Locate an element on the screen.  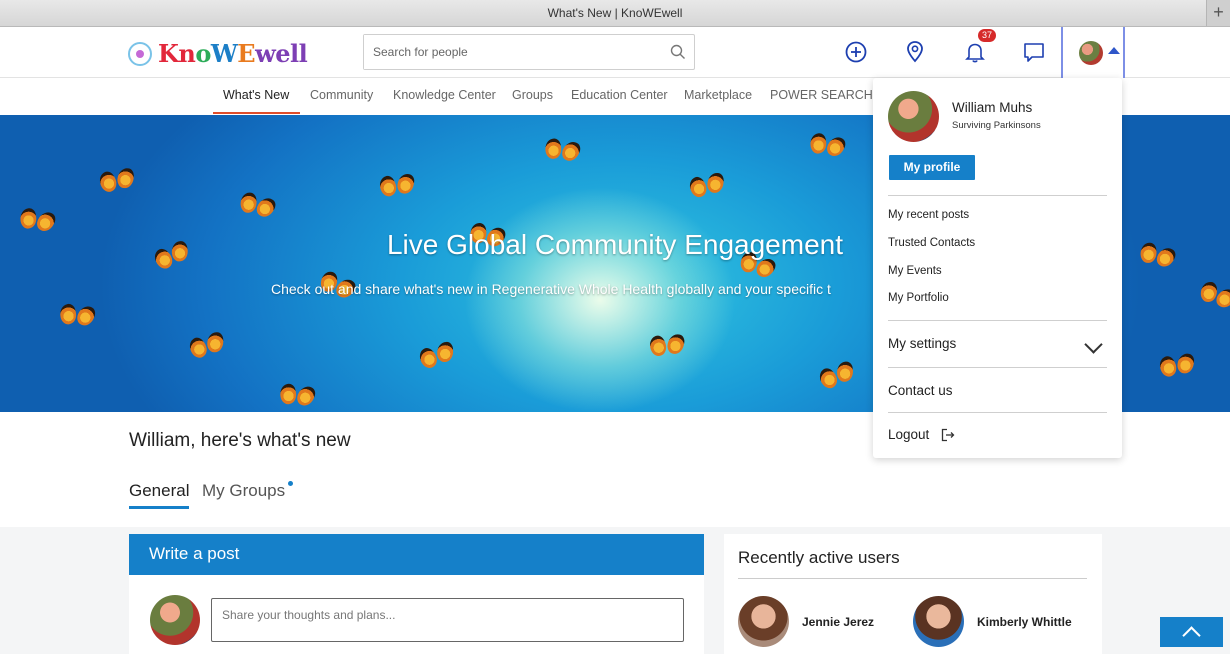
plus-circle-icon is located at coordinates (856, 52).